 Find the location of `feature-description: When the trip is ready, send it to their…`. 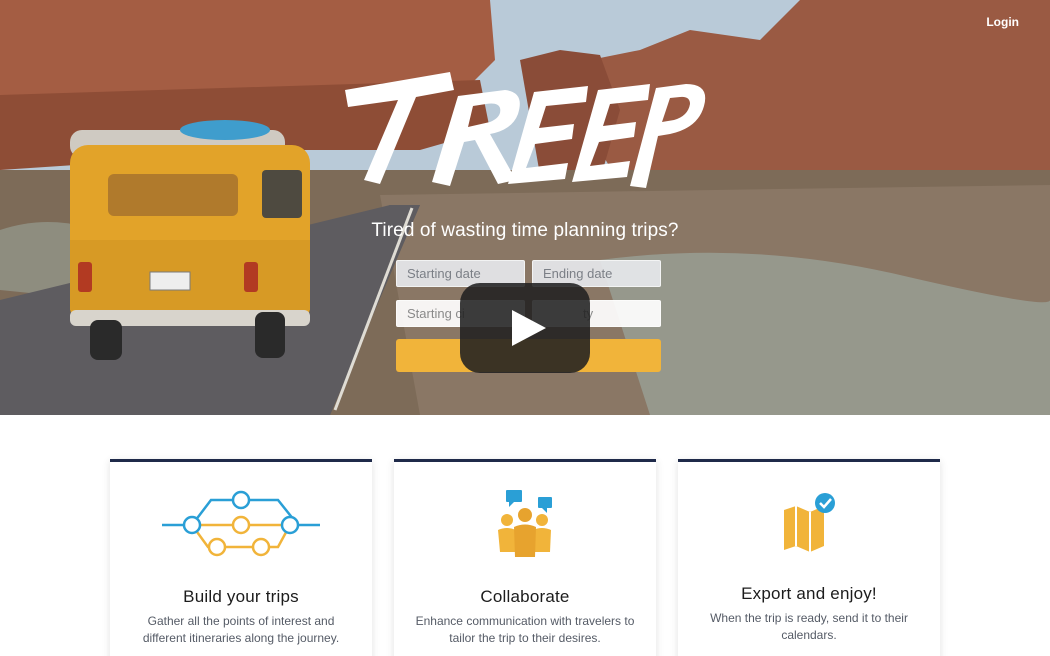

feature-description: When the trip is ready, send it to their… is located at coordinates (809, 626).